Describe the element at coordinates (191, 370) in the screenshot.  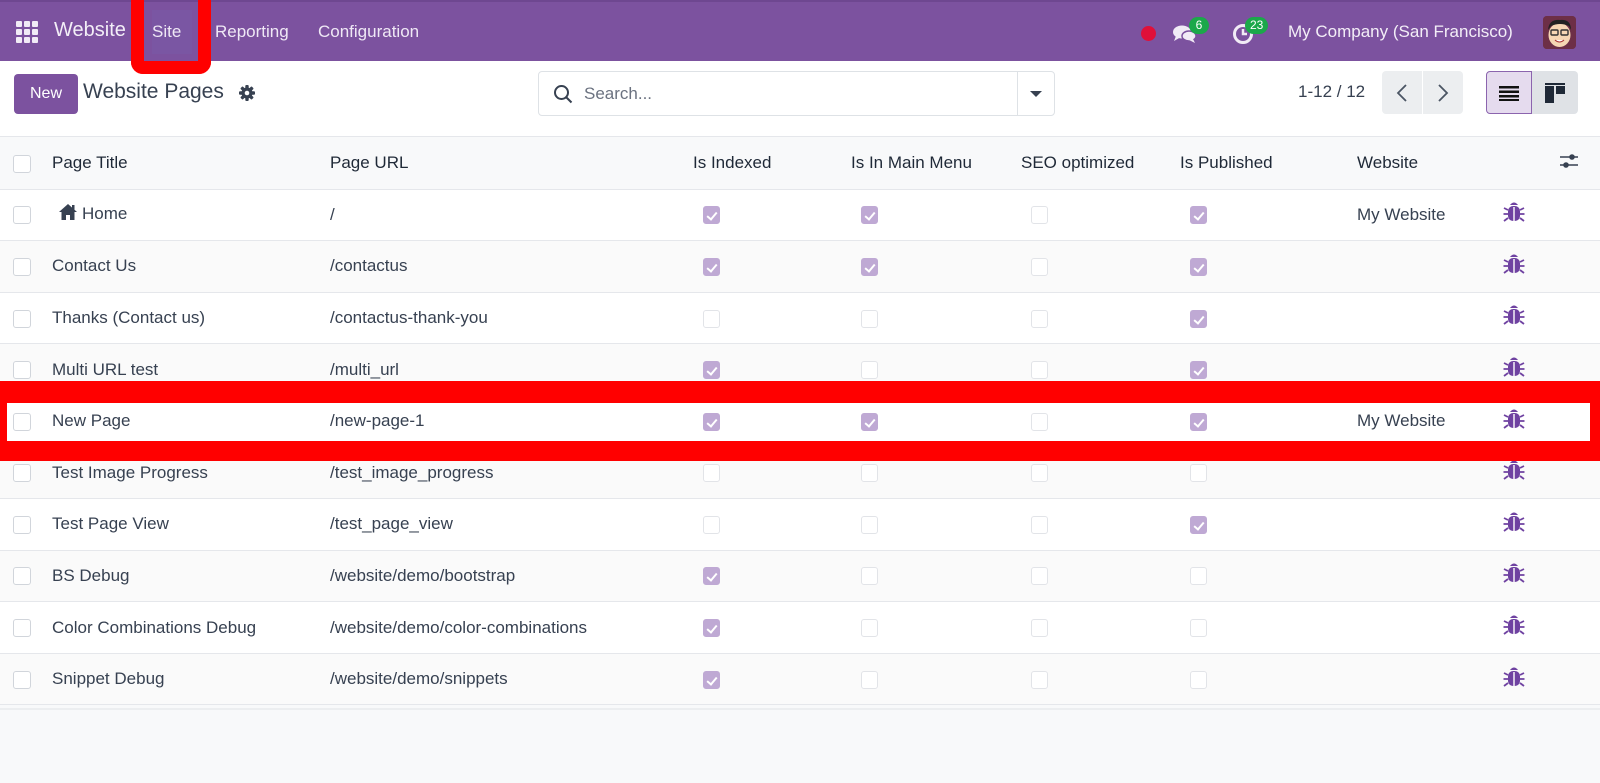
I see `cell-page-title: Multi URL test` at that location.